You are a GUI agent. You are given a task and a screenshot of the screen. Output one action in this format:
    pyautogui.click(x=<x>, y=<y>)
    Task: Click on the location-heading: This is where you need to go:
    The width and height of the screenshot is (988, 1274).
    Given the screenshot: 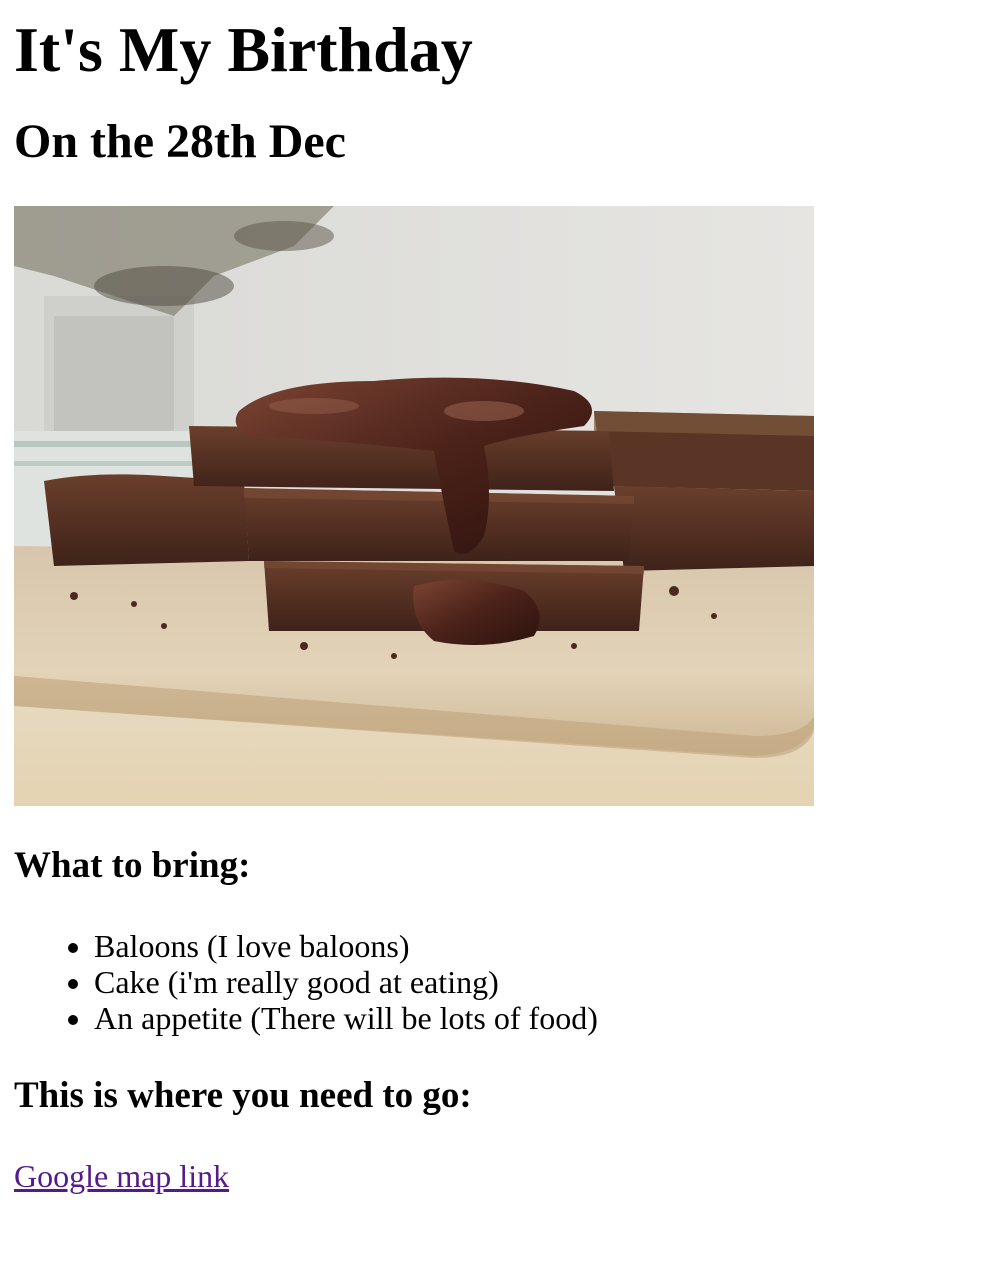 What is the action you would take?
    pyautogui.click(x=243, y=1095)
    